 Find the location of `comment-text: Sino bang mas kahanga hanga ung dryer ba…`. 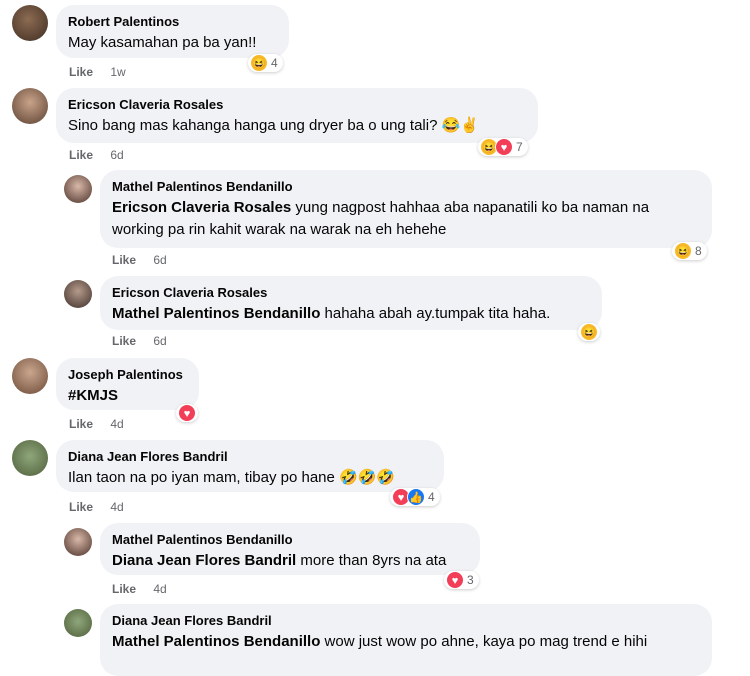

comment-text: Sino bang mas kahanga hanga ung dryer ba… is located at coordinates (273, 125).